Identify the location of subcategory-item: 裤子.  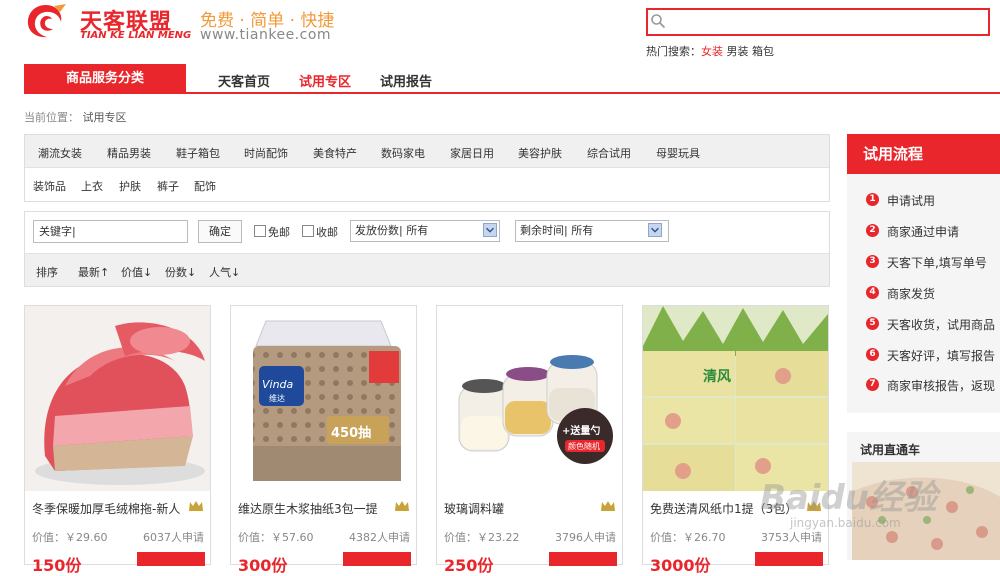
(168, 186).